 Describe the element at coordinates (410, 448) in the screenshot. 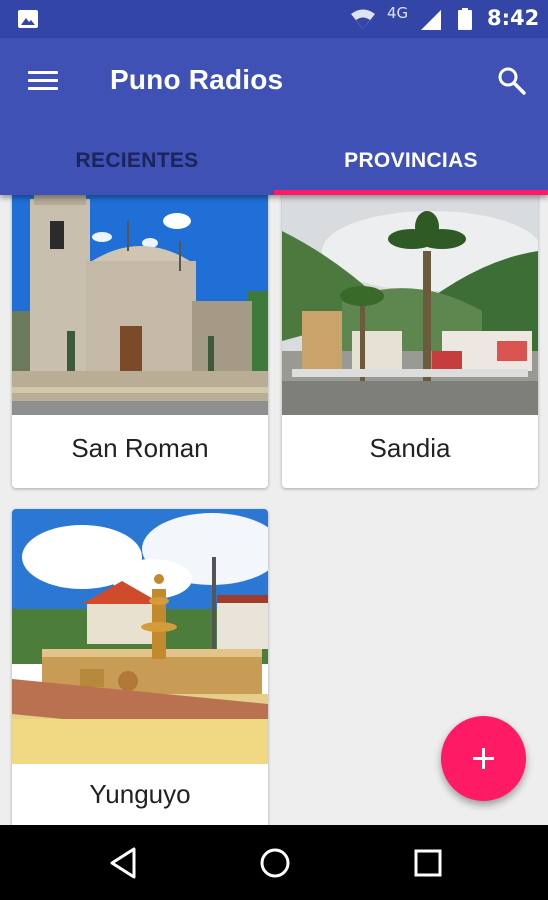

I see `province-name: Sandia` at that location.